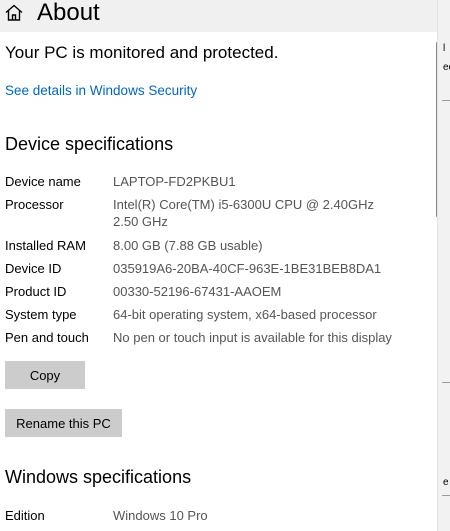 This screenshot has height=531, width=450. What do you see at coordinates (45, 245) in the screenshot?
I see `spec-label: Installed RAM` at bounding box center [45, 245].